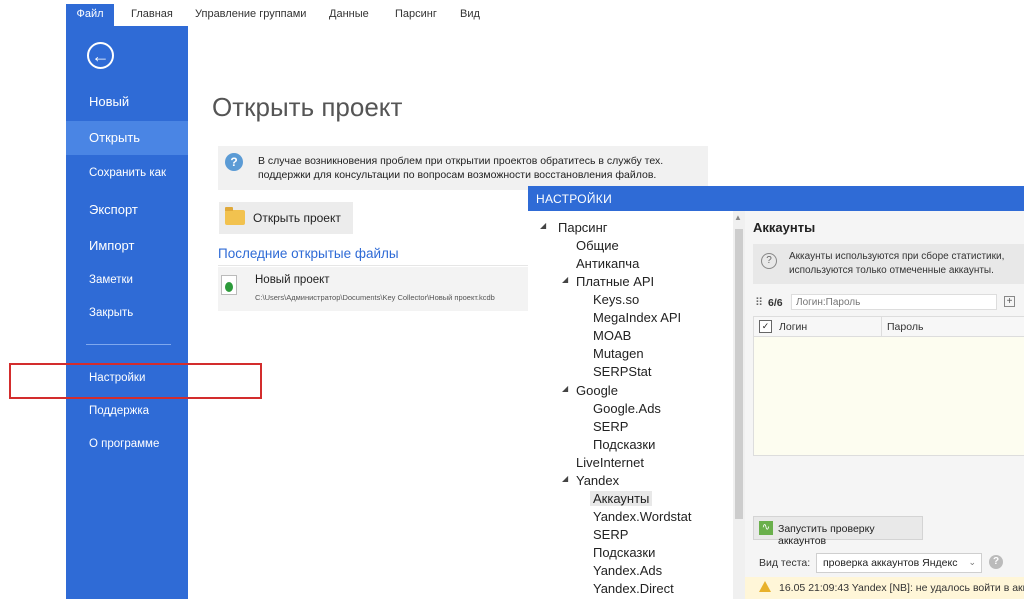 This screenshot has height=599, width=1024. Describe the element at coordinates (610, 462) in the screenshot. I see `tree-item-liveinternet: LiveInternet` at that location.